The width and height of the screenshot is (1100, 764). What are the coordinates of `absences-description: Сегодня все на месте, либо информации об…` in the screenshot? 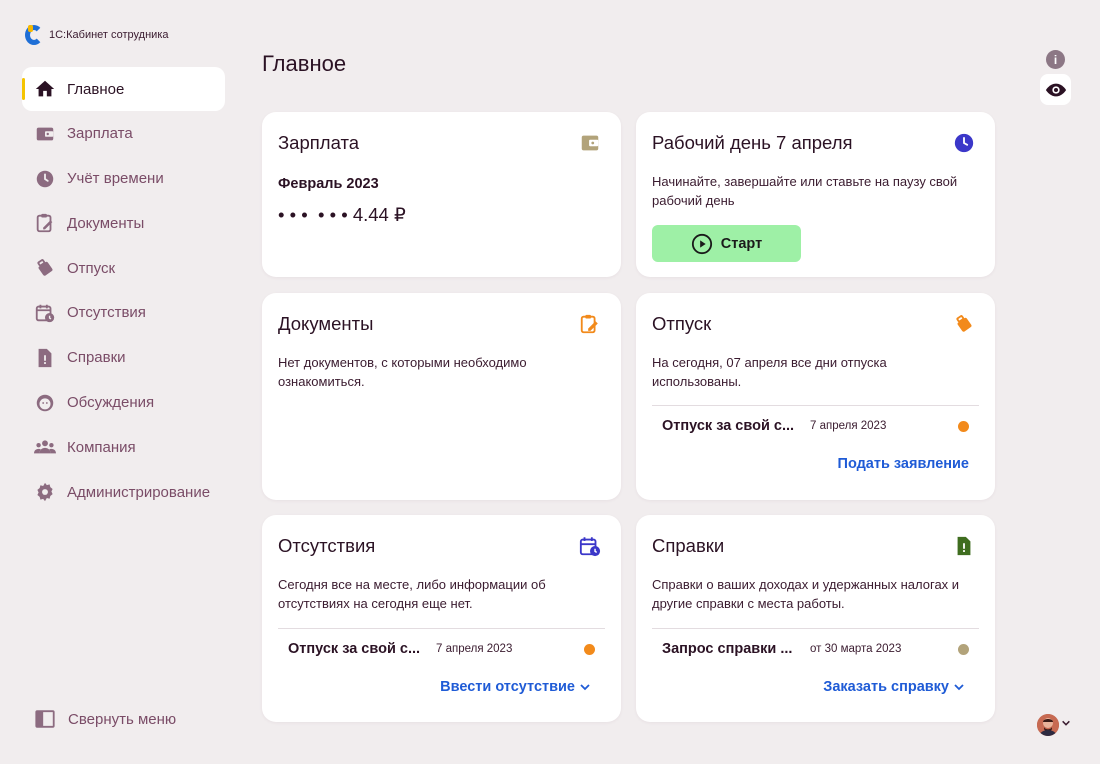 It's located at (412, 594).